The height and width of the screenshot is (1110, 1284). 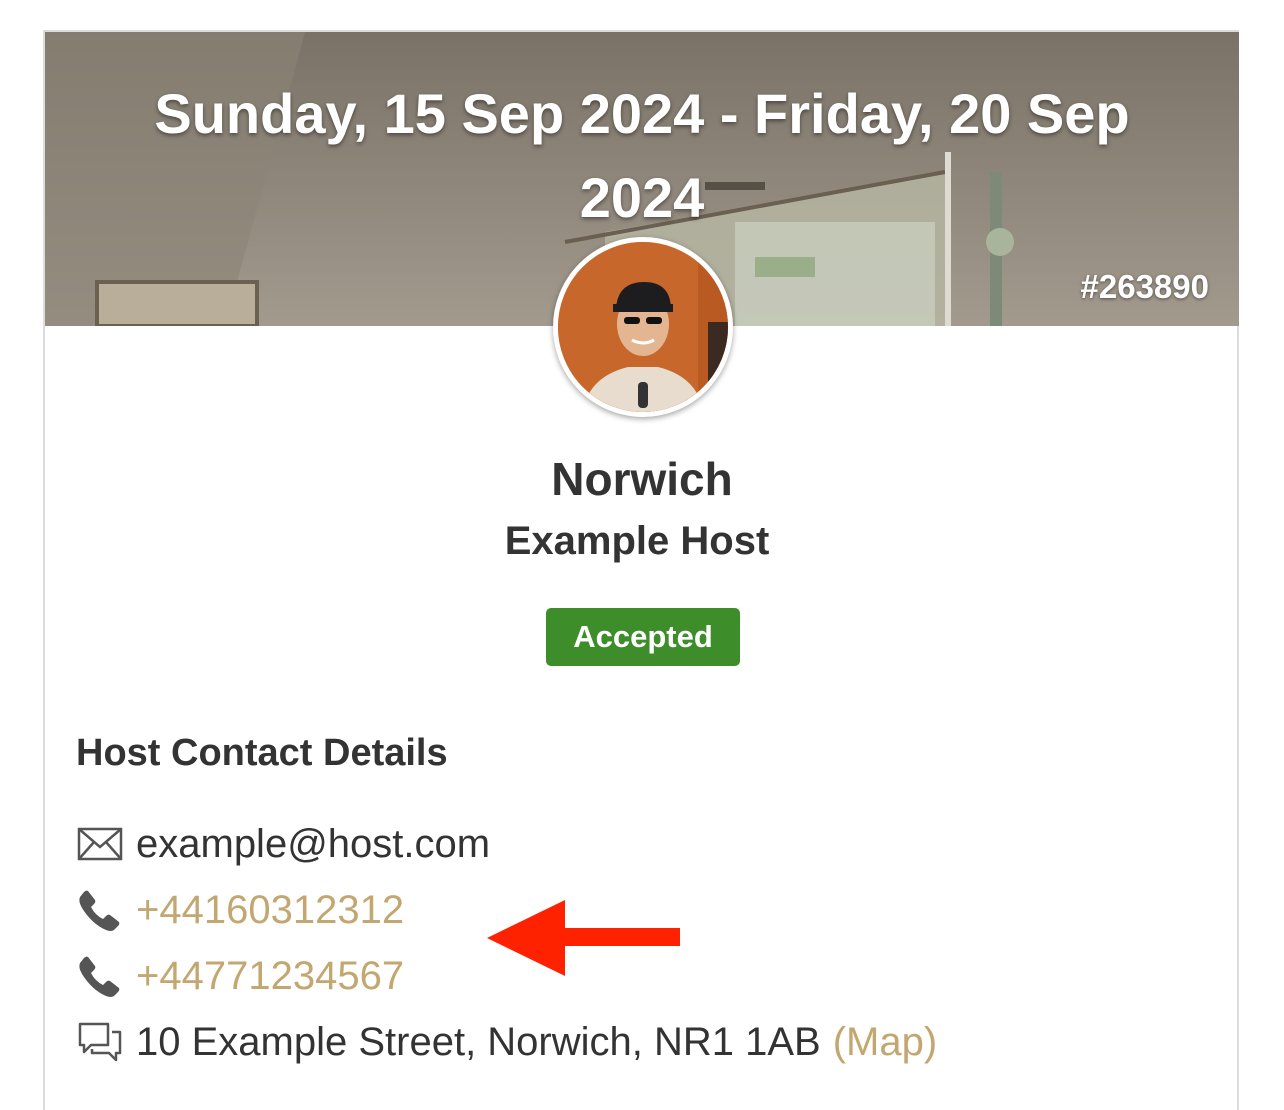 What do you see at coordinates (642, 479) in the screenshot?
I see `destination-city: Norwich` at bounding box center [642, 479].